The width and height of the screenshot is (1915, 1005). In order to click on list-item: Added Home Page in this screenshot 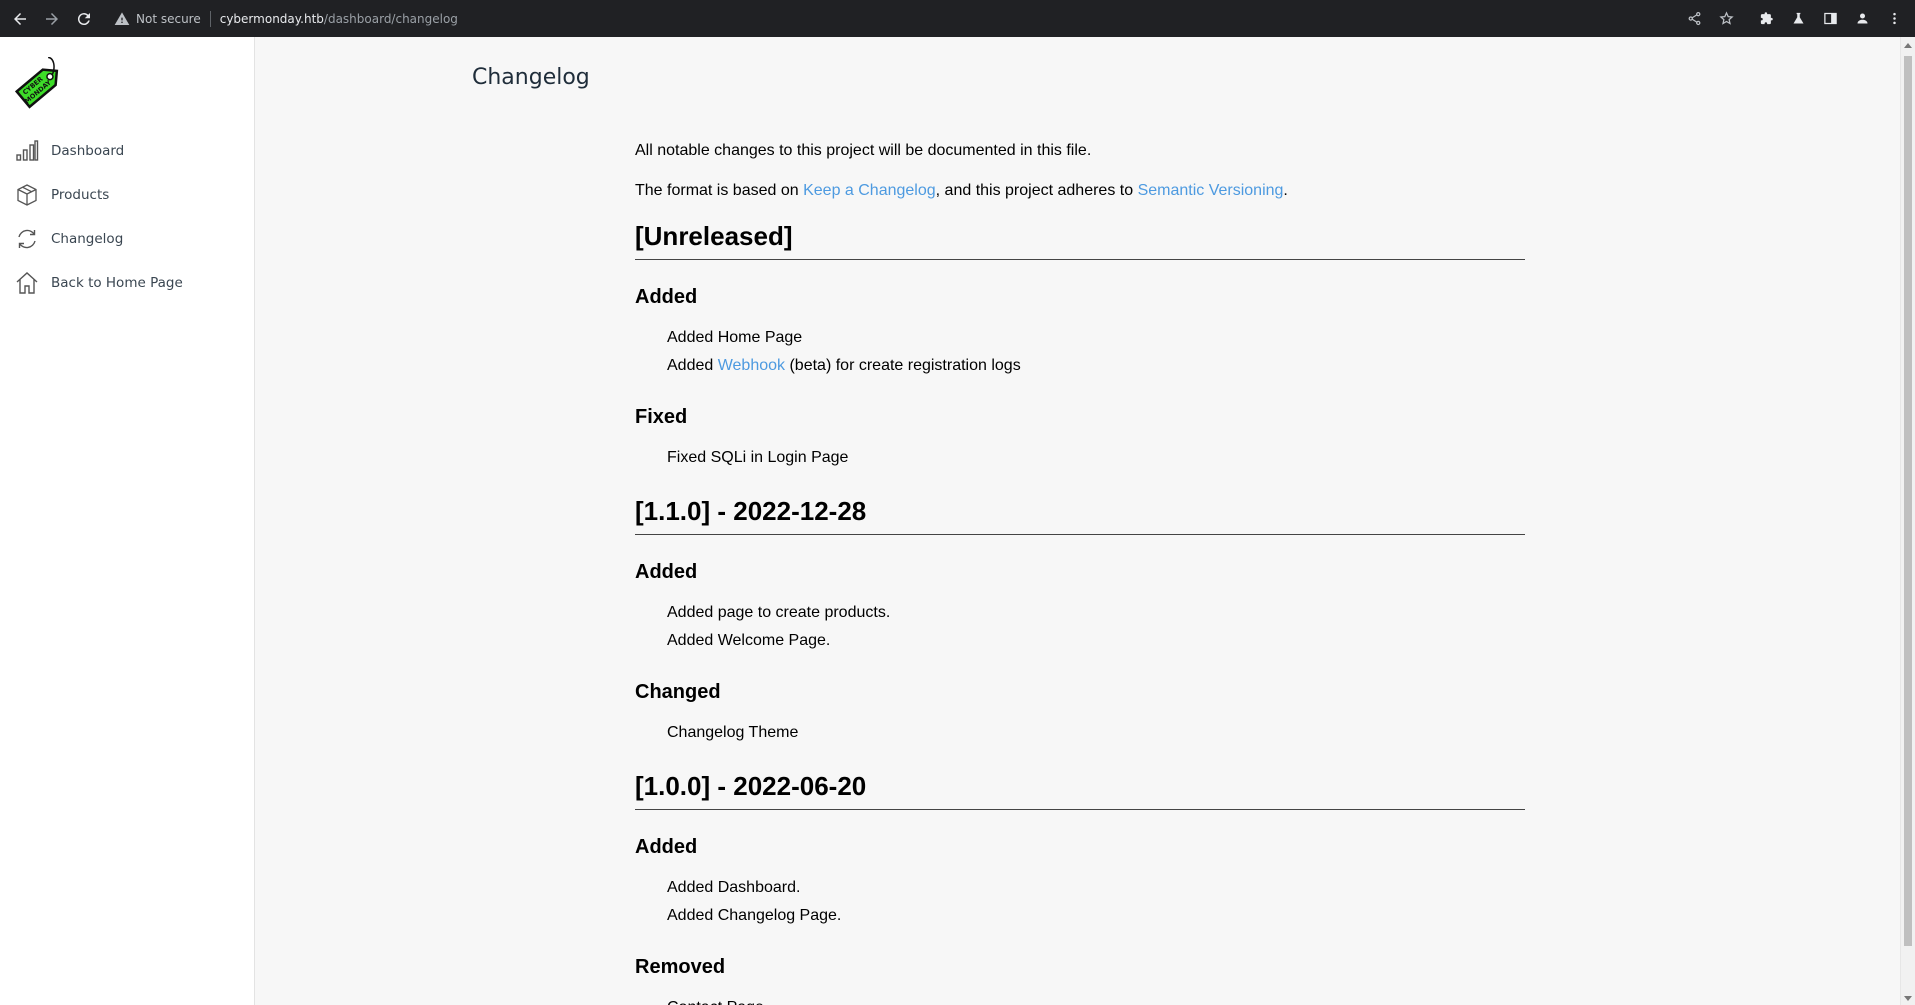, I will do `click(735, 337)`.